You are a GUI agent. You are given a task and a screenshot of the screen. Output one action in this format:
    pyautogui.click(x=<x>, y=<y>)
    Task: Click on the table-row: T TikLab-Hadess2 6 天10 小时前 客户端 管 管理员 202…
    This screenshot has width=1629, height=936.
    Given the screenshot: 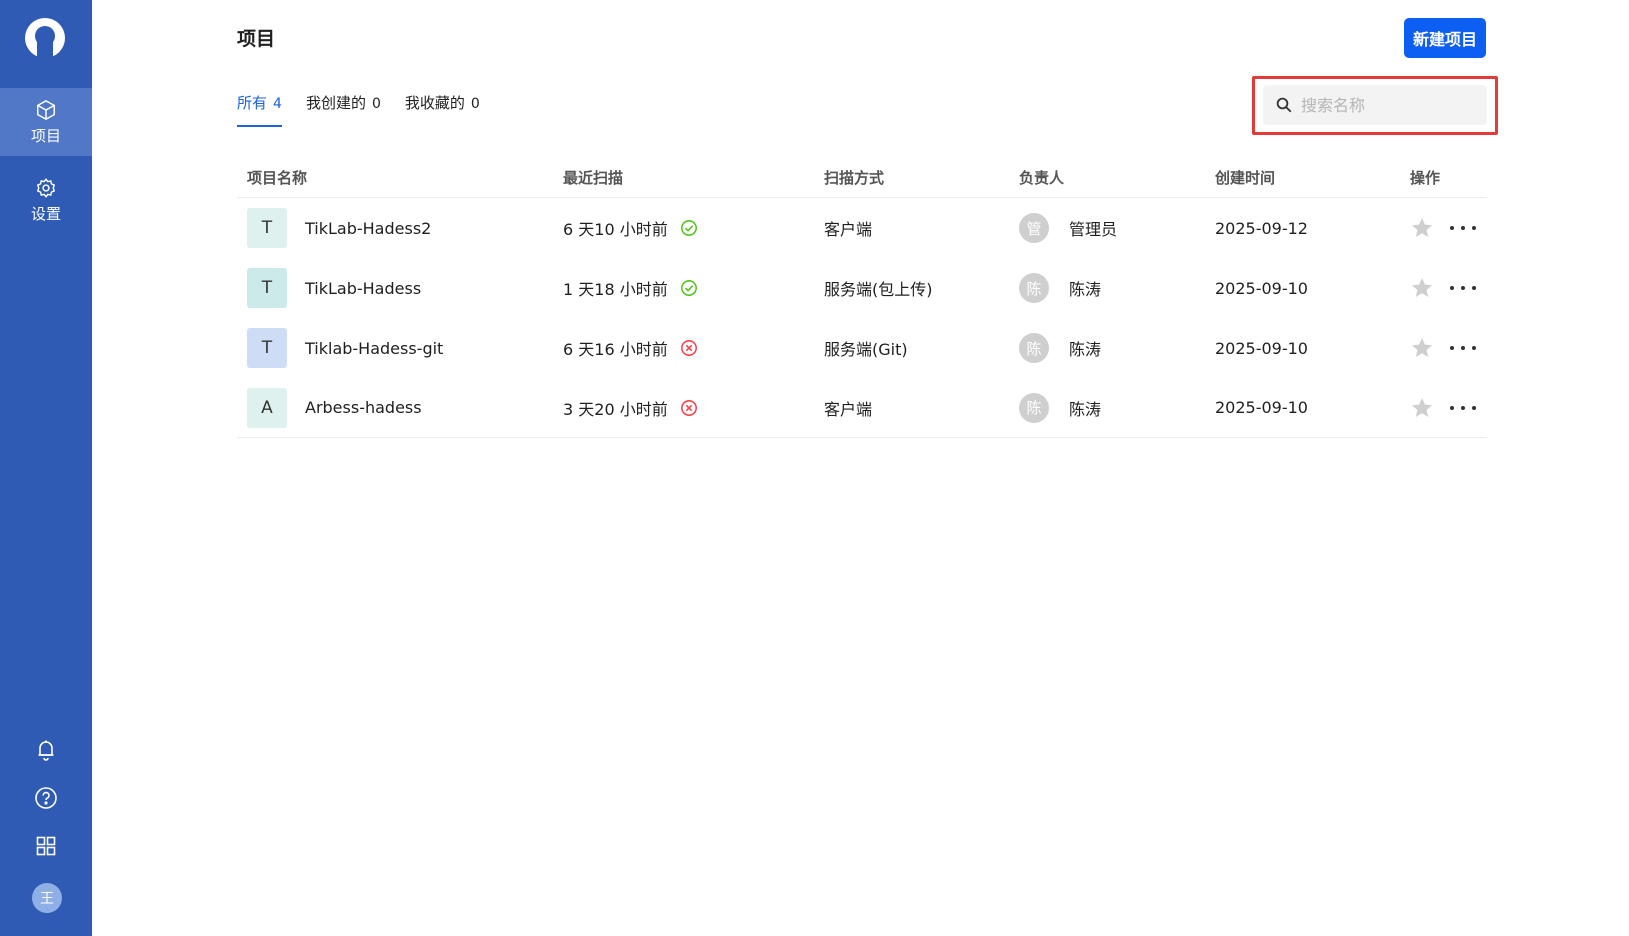 What is the action you would take?
    pyautogui.click(x=862, y=228)
    